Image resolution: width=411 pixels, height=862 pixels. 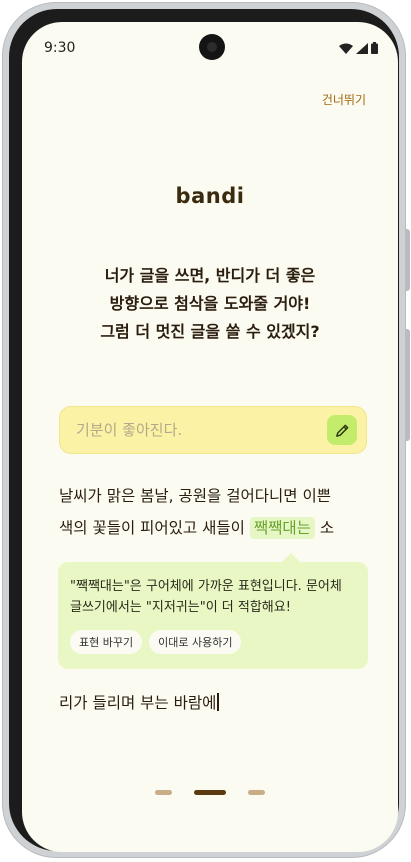 I want to click on suggestion-line: 글쓰기에서는 "지저귀는"이 더 적합해요!, so click(x=180, y=607).